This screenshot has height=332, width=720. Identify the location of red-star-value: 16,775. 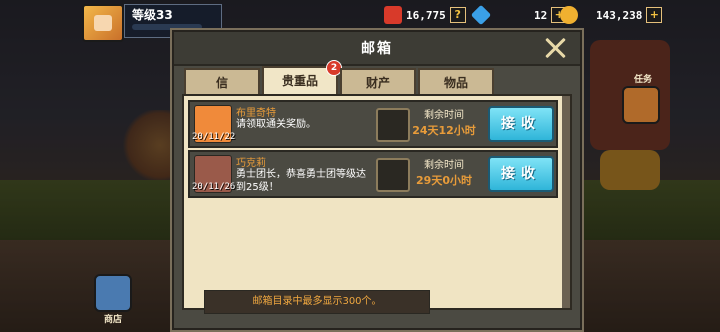
(426, 15).